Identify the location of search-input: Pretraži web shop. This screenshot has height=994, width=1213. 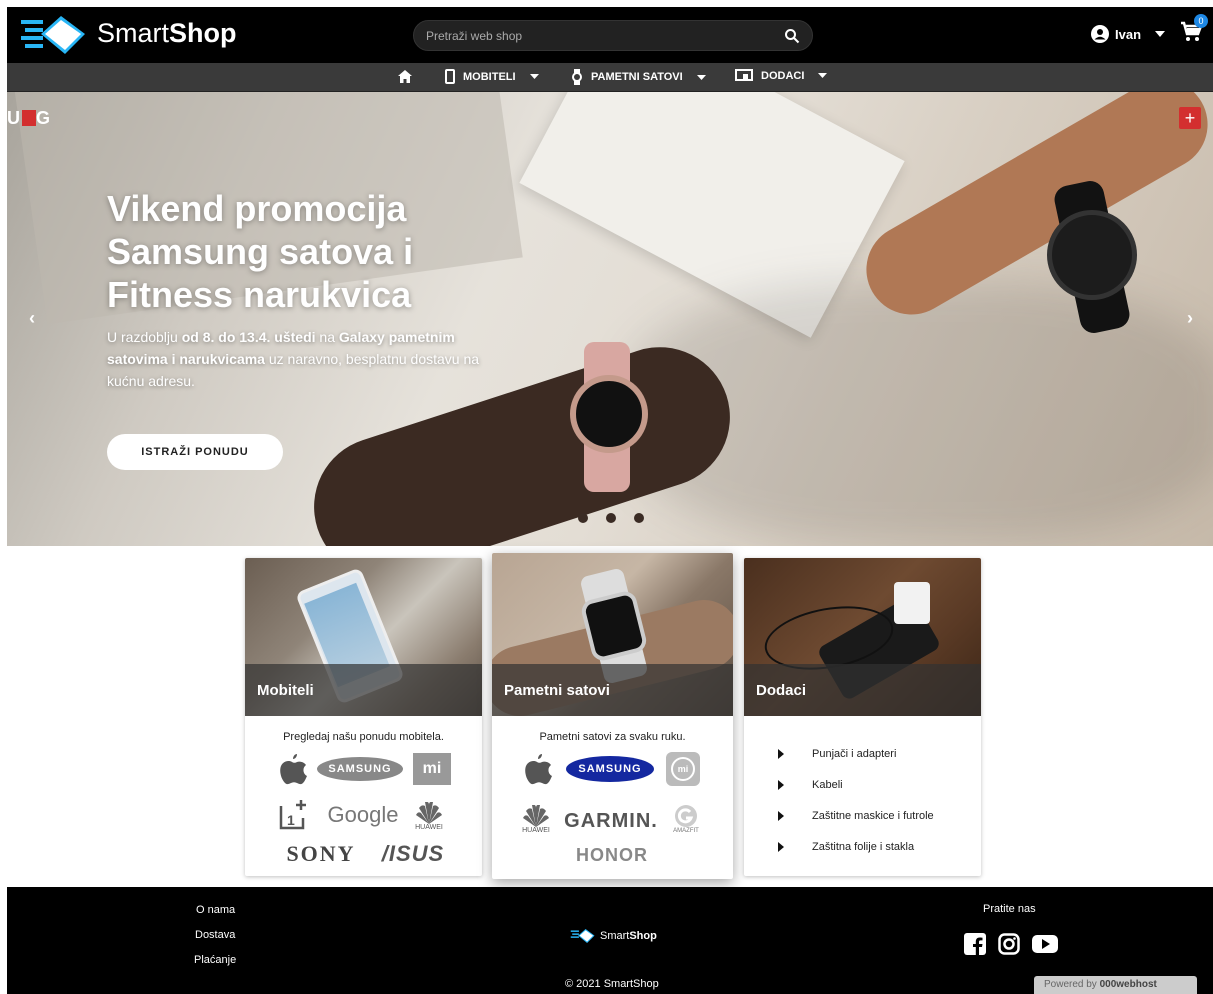
(613, 35).